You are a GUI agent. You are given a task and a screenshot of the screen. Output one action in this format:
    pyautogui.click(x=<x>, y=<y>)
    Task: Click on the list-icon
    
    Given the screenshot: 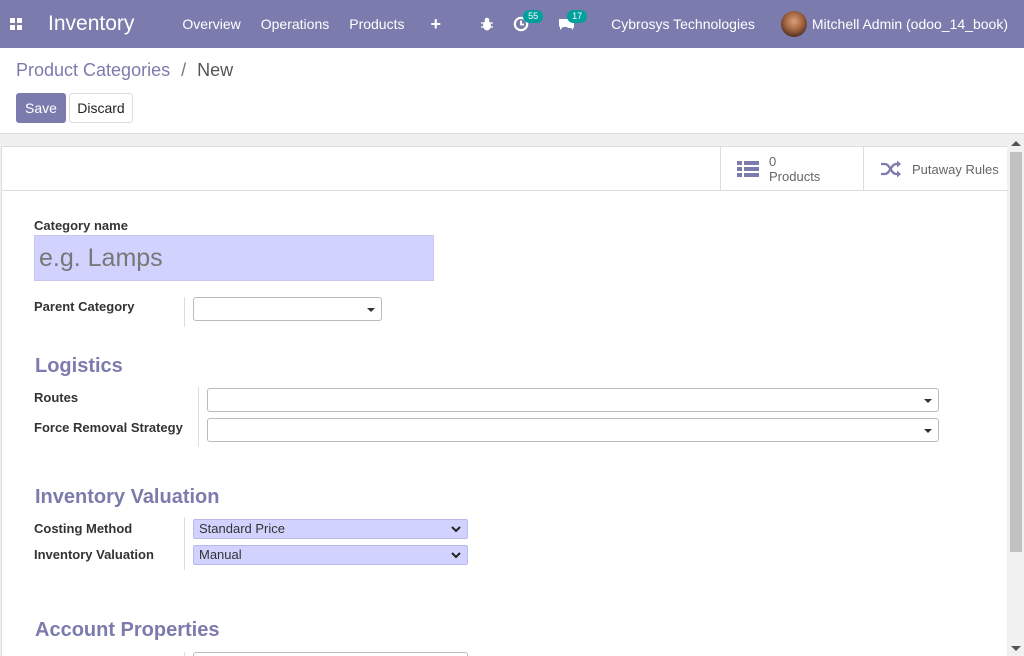 What is the action you would take?
    pyautogui.click(x=748, y=169)
    